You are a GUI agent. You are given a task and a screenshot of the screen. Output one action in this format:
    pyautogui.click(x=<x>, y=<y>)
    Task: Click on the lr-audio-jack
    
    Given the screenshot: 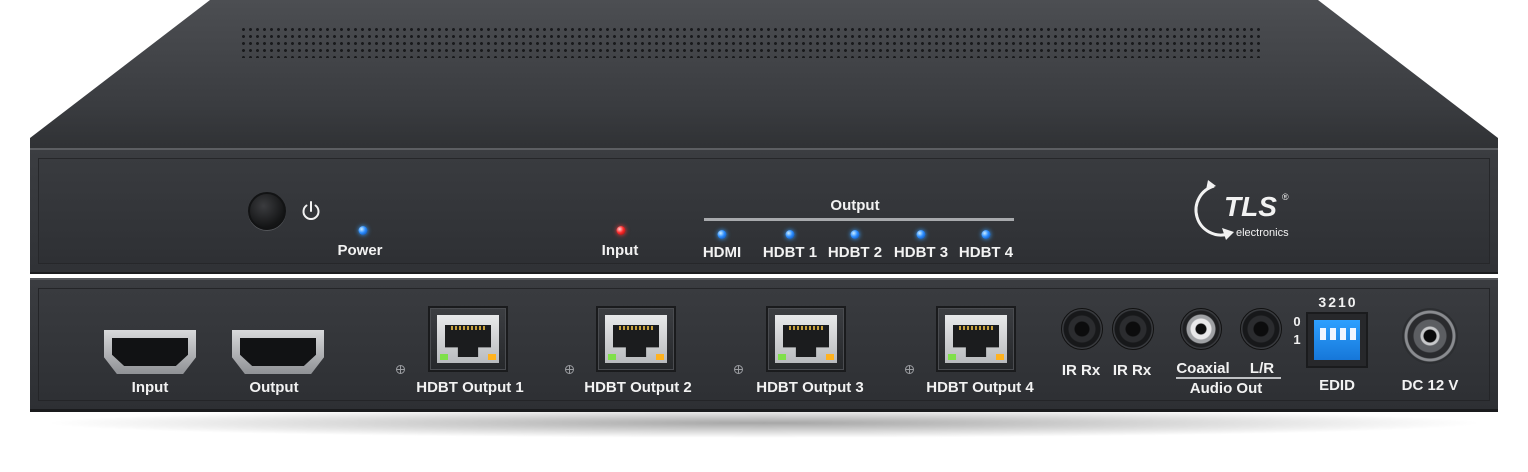 What is the action you would take?
    pyautogui.click(x=1261, y=329)
    